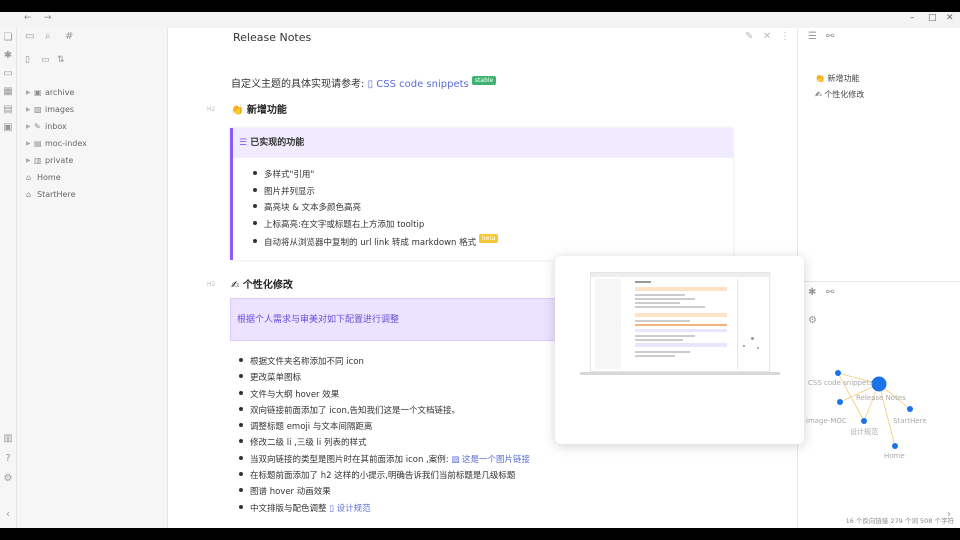 This screenshot has height=540, width=960. What do you see at coordinates (838, 373) in the screenshot?
I see `graph-node-css-snippets` at bounding box center [838, 373].